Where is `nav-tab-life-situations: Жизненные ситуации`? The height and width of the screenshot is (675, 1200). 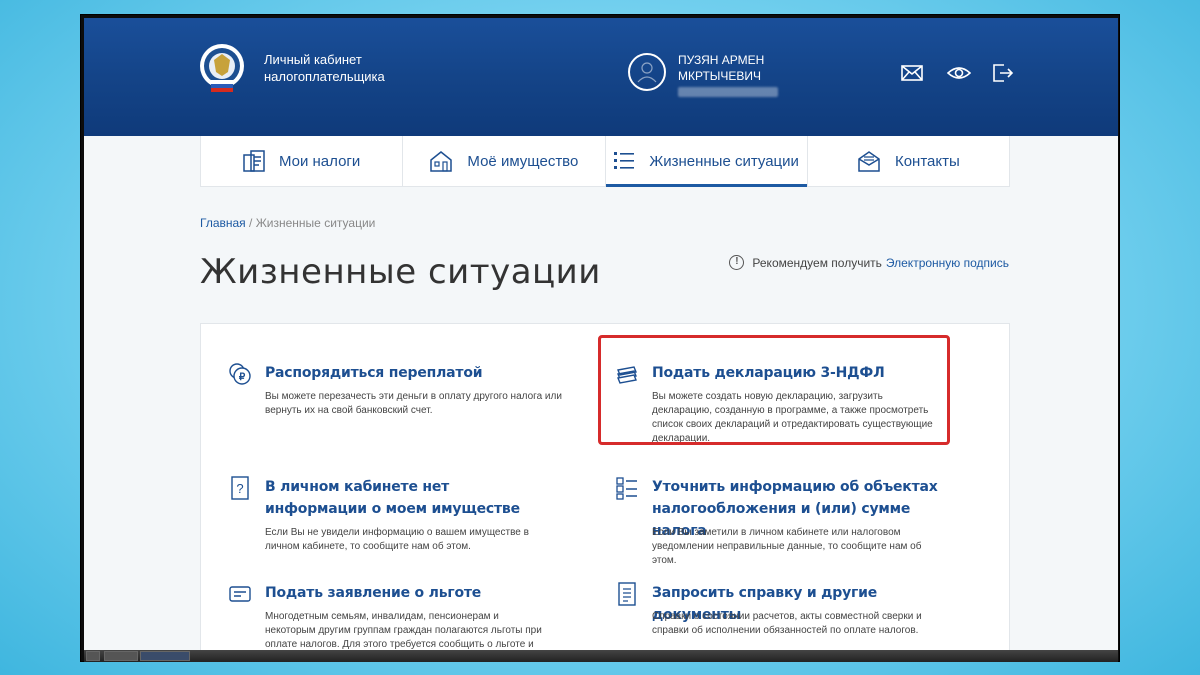
nav-tab-life-situations: Жизненные ситуации is located at coordinates (706, 161).